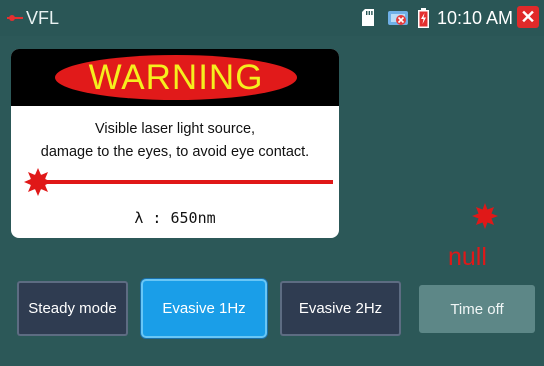 The height and width of the screenshot is (366, 544). I want to click on warning-heading: WARNING, so click(176, 77).